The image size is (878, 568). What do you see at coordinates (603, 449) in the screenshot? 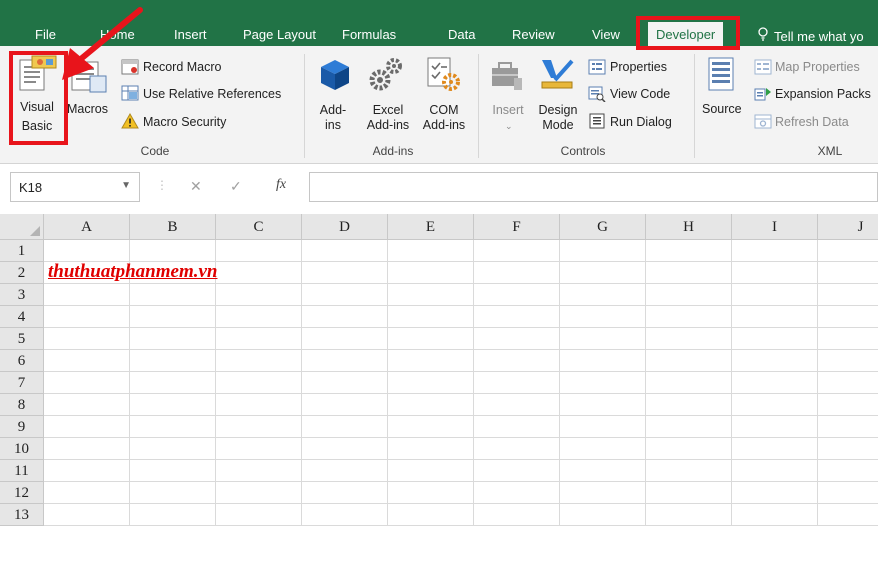
I see `cell-g10` at bounding box center [603, 449].